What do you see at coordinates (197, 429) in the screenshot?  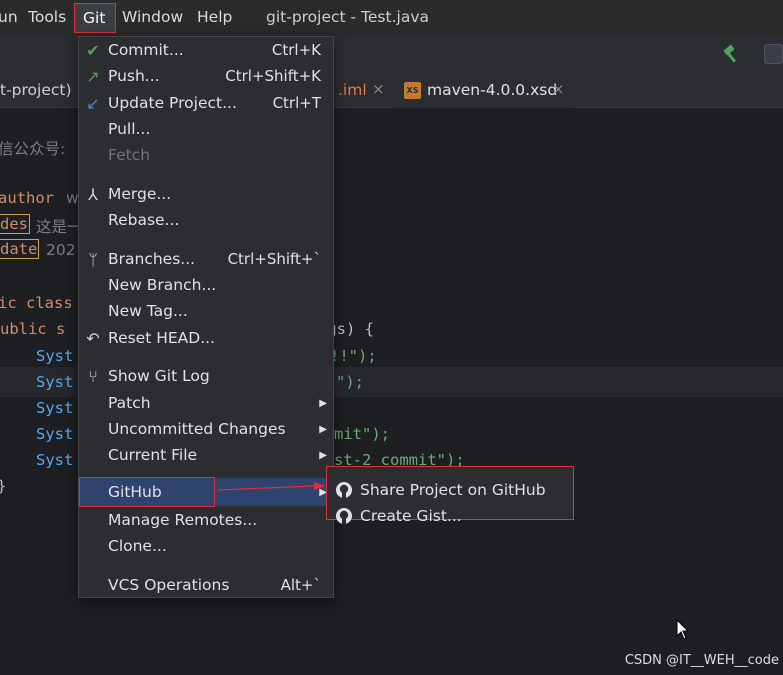 I see `menu-item-label: Uncommitted Changes` at bounding box center [197, 429].